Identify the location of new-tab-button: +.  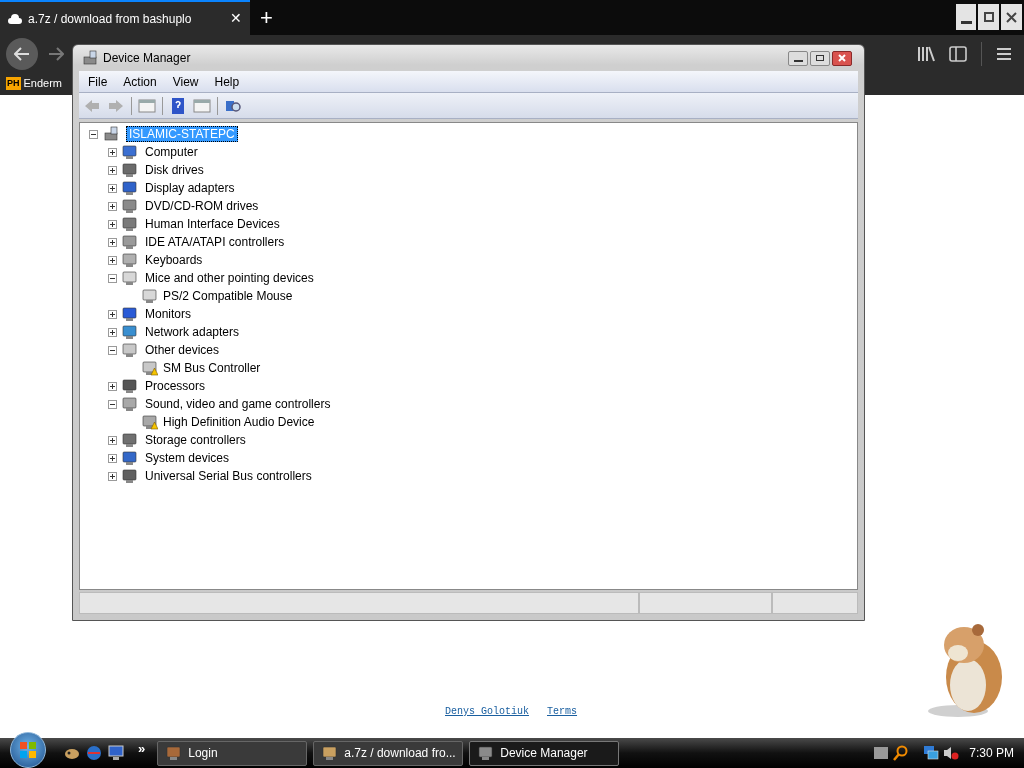
(266, 17).